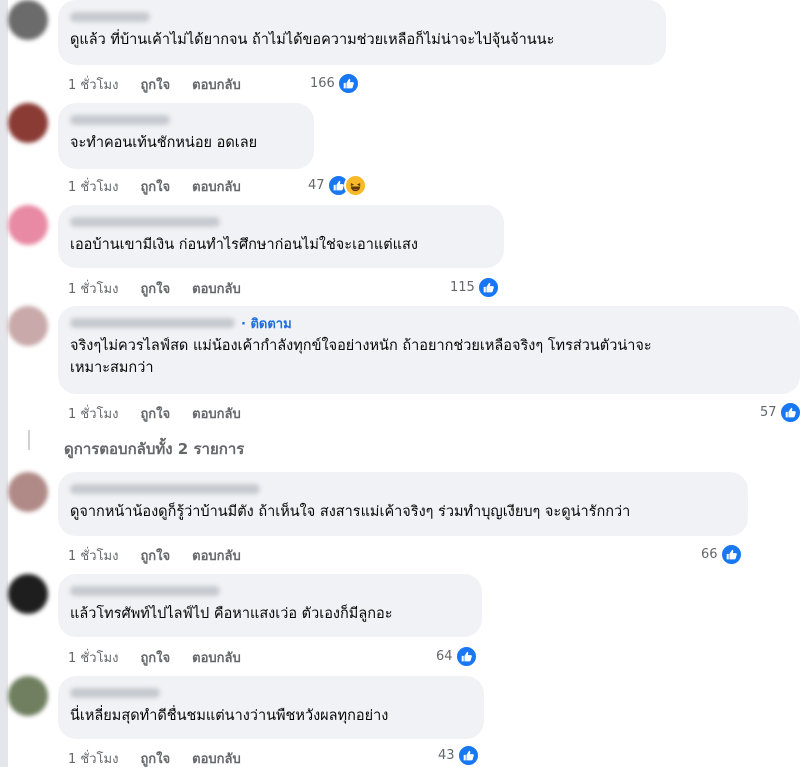  Describe the element at coordinates (709, 554) in the screenshot. I see `reaction-count: 66` at that location.